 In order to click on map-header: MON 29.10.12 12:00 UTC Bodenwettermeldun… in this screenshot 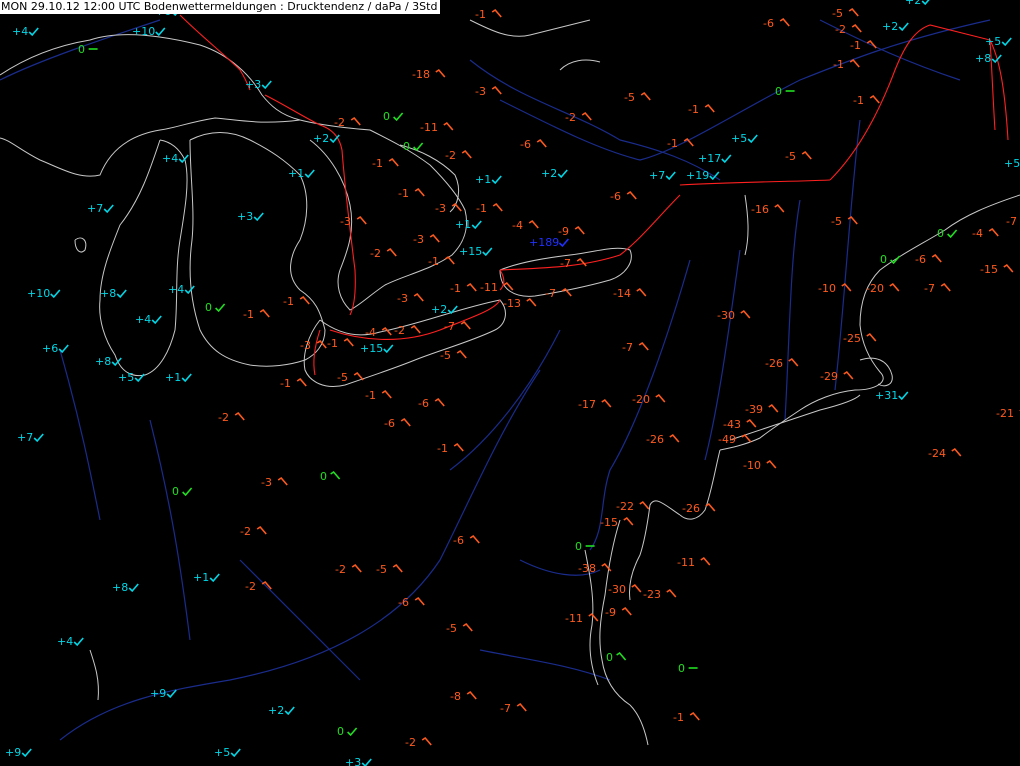, I will do `click(220, 7)`.